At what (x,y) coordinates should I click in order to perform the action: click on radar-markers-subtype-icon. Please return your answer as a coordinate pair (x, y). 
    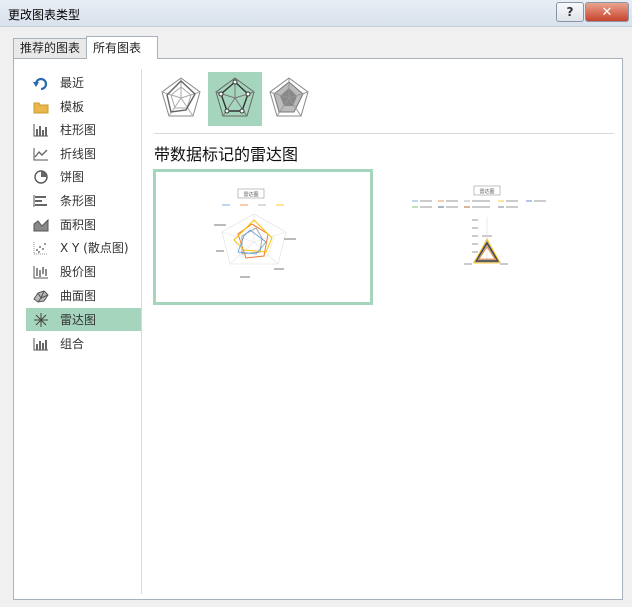
    Looking at the image, I should click on (235, 99).